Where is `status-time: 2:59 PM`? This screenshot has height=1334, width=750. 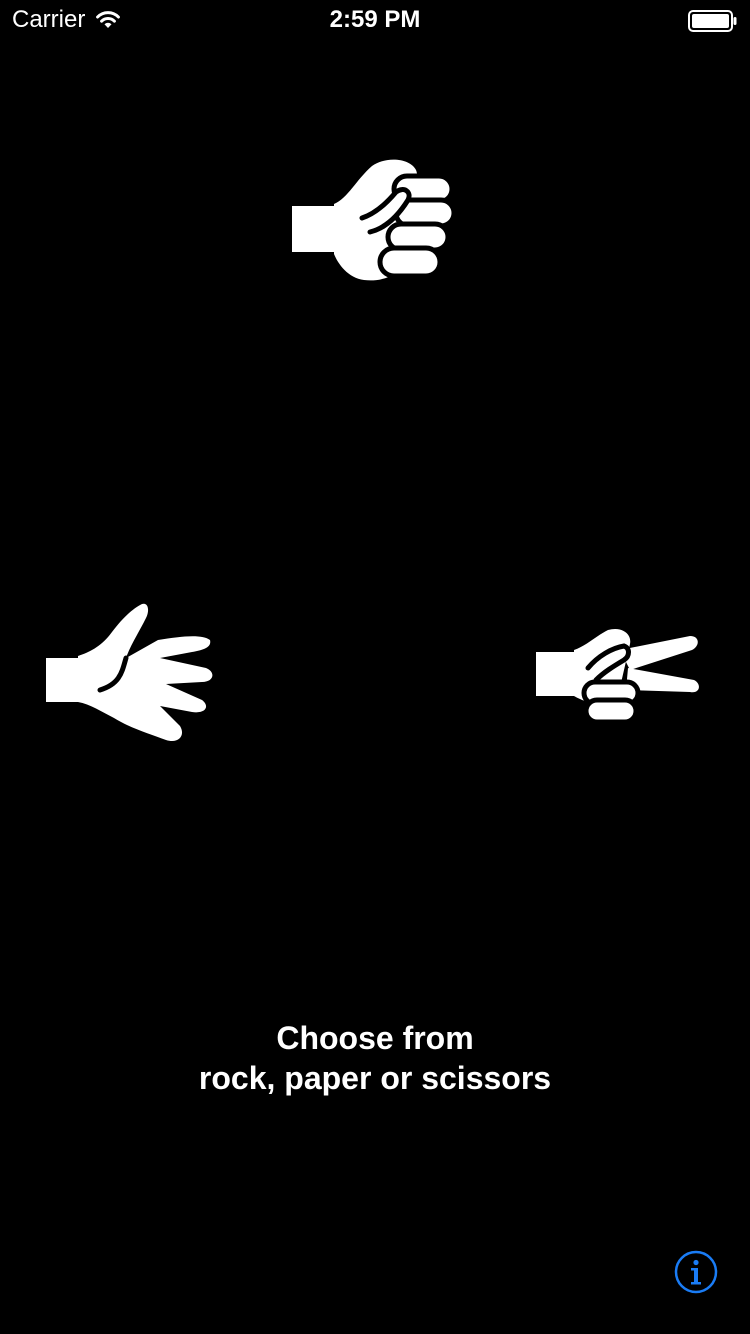 status-time: 2:59 PM is located at coordinates (375, 19).